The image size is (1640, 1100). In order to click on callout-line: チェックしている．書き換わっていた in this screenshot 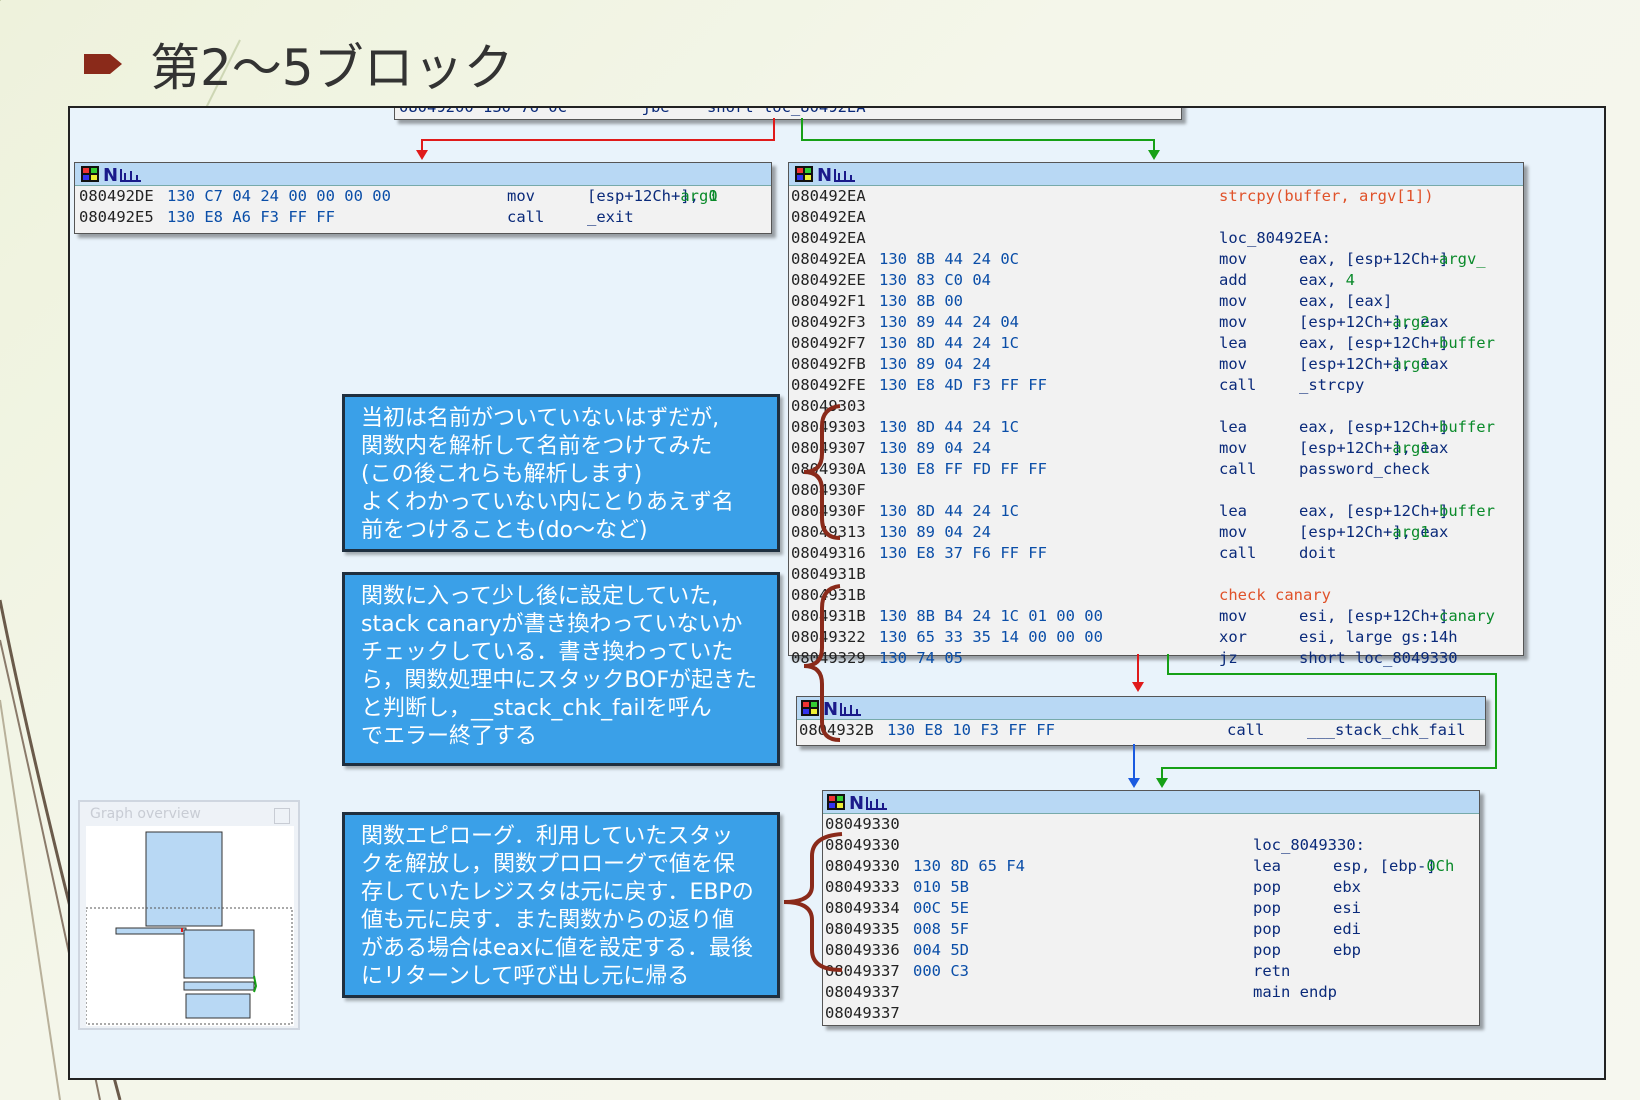, I will do `click(547, 652)`.